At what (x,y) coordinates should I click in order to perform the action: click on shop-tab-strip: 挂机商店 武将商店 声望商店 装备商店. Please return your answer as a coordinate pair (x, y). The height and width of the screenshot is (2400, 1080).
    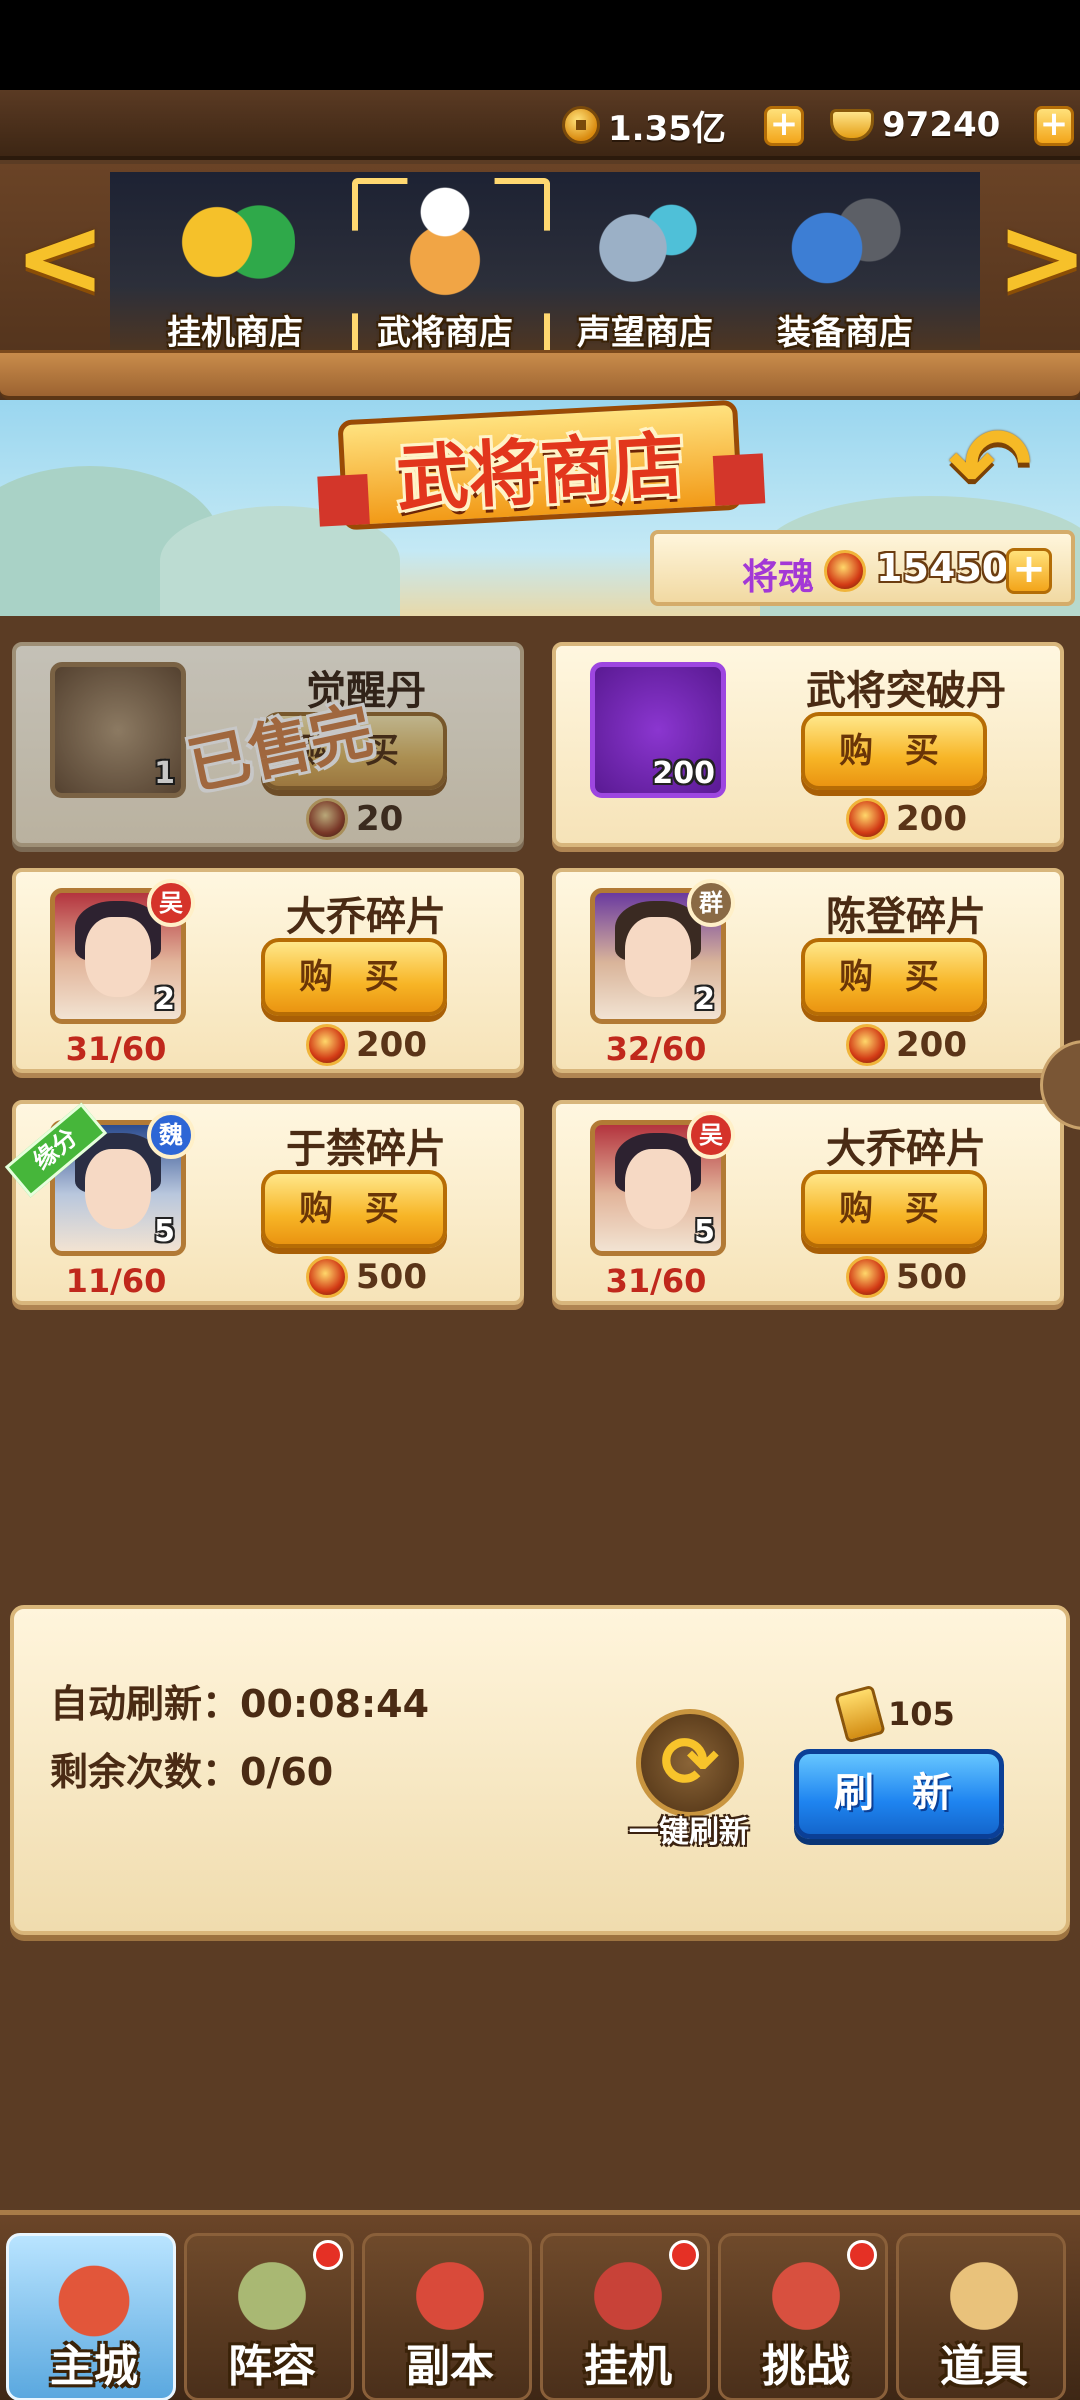
    Looking at the image, I should click on (545, 267).